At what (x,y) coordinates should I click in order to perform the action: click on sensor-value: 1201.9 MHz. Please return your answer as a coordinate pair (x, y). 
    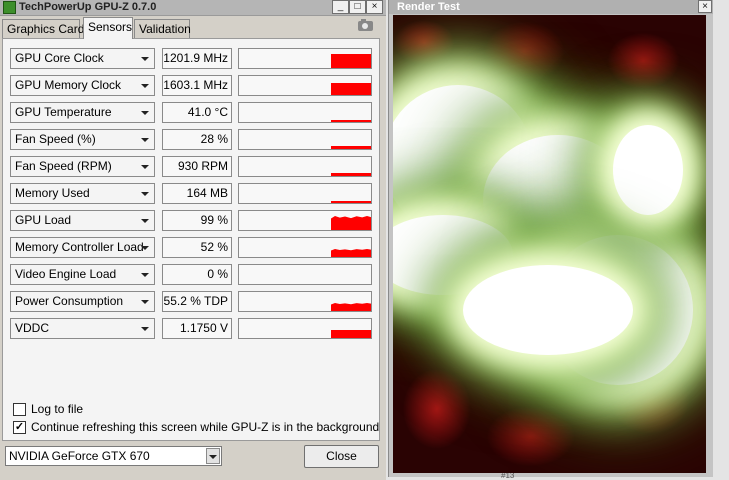
    Looking at the image, I should click on (197, 58).